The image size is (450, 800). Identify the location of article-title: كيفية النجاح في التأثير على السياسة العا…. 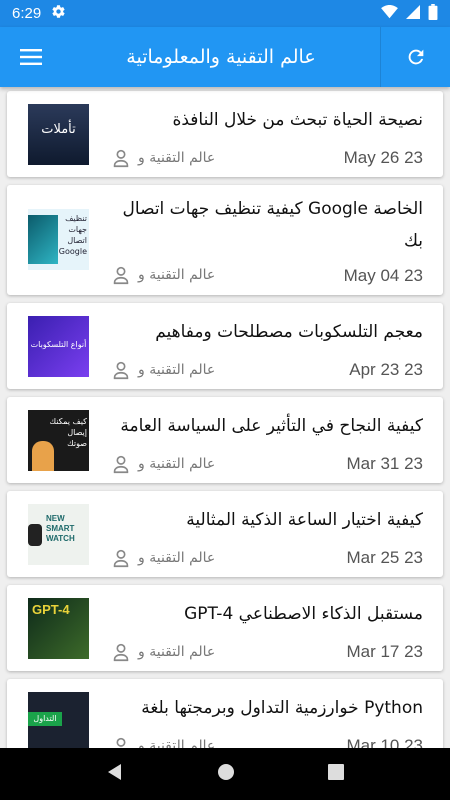
(271, 426).